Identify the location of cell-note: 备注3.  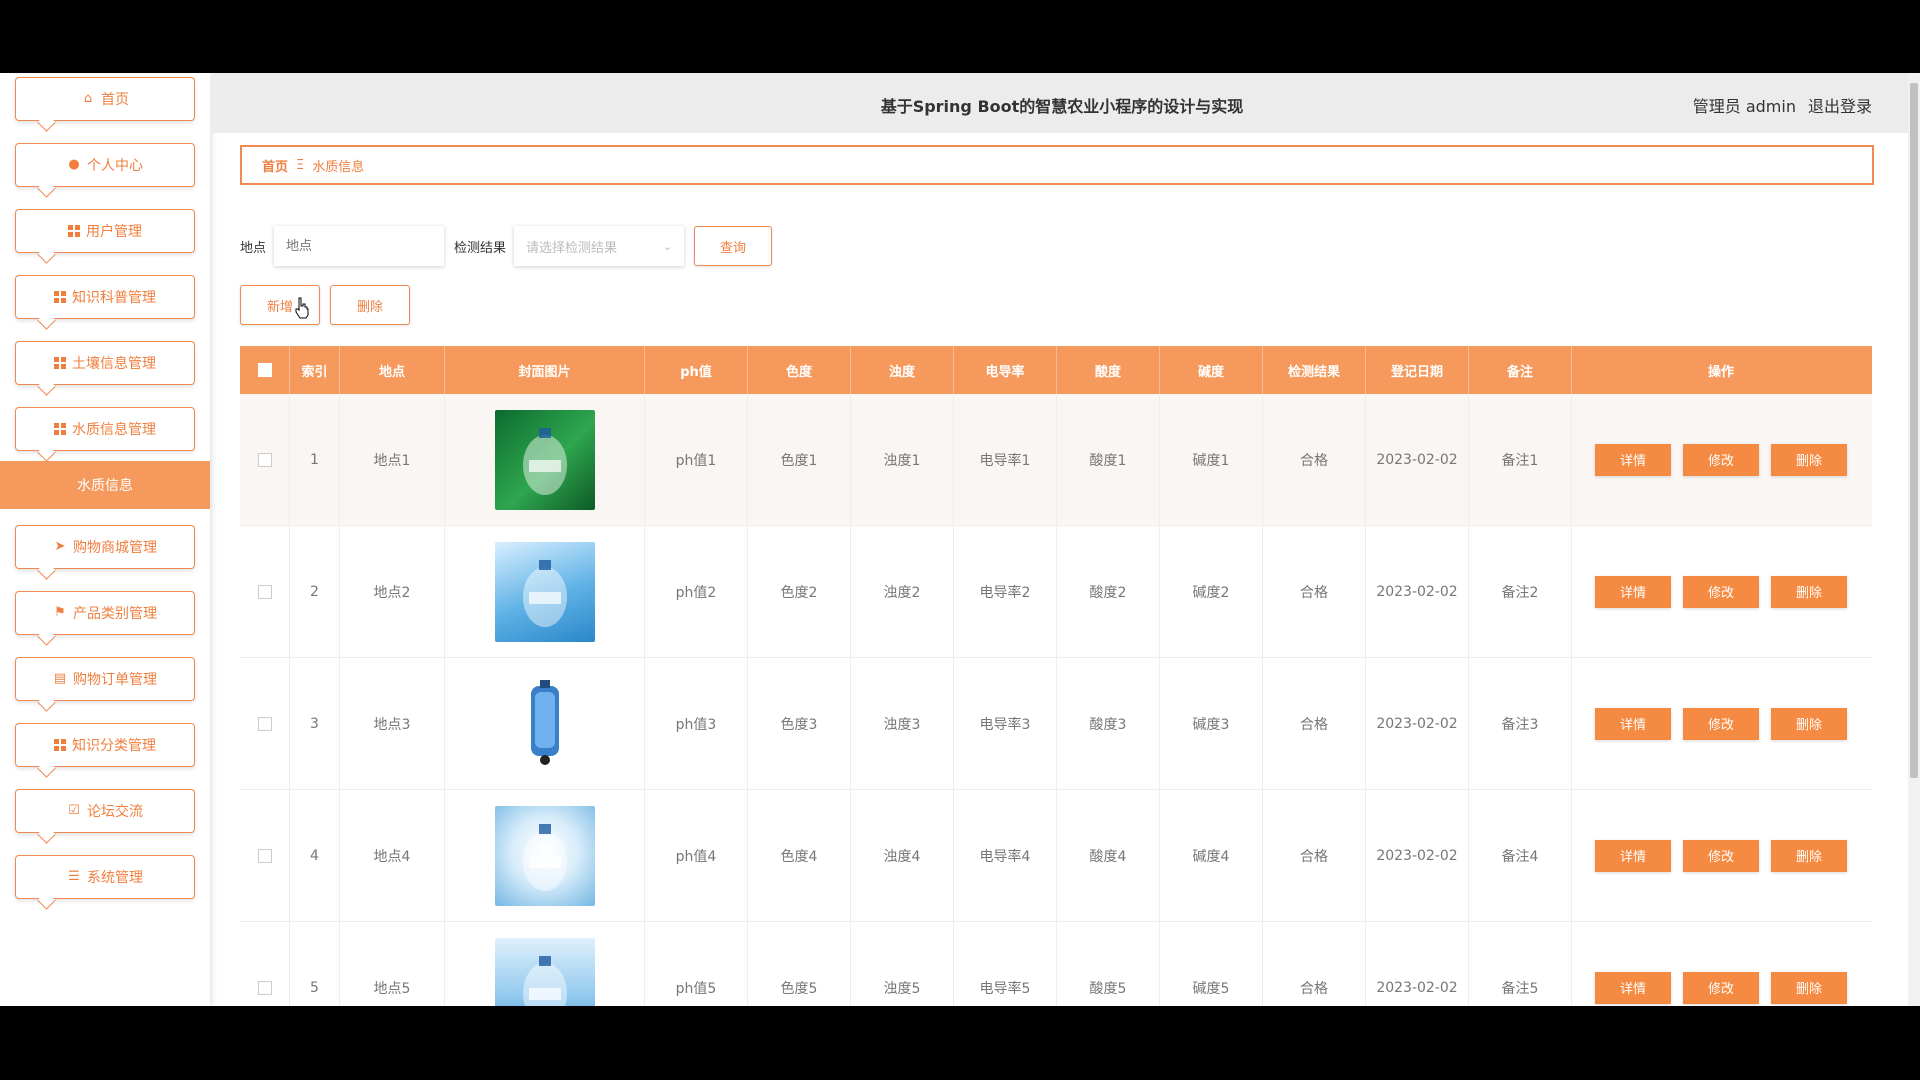
(1520, 723).